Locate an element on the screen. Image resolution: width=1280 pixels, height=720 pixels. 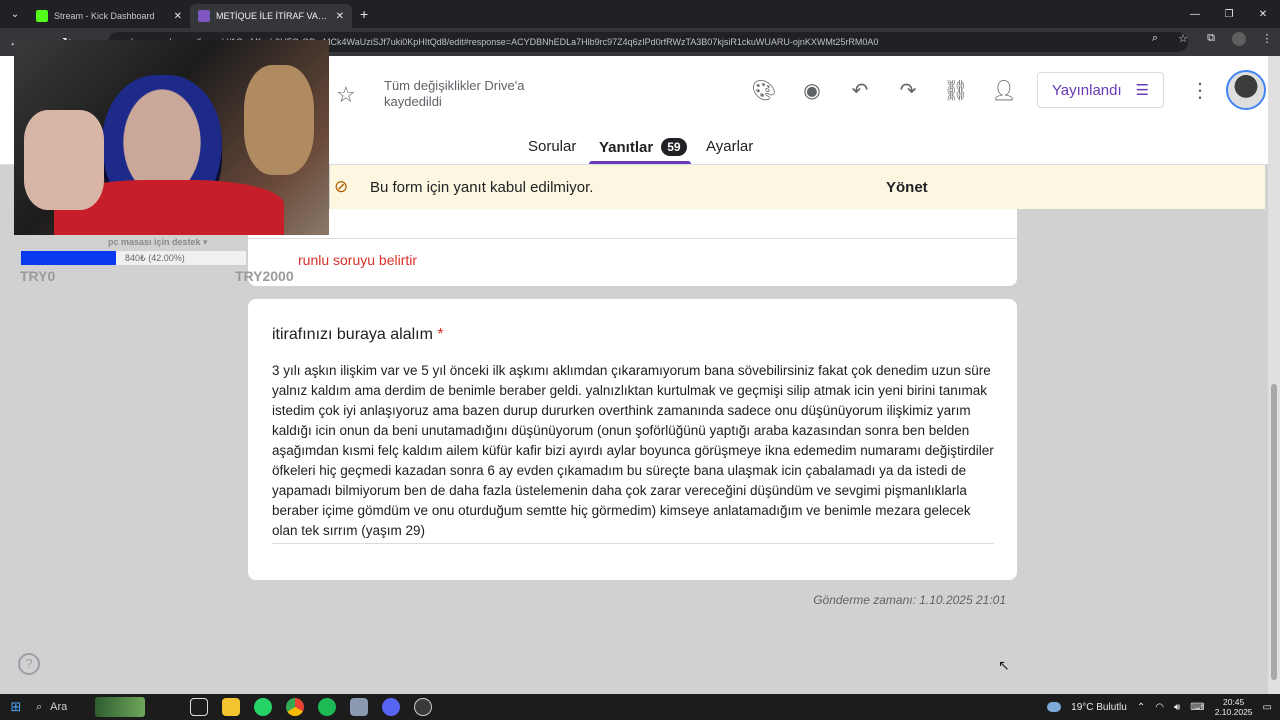
required-error-text: runlu soruyu belirtir is located at coordinates (358, 260).